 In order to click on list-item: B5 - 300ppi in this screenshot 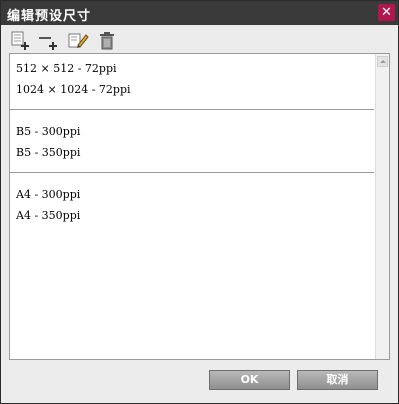, I will do `click(48, 131)`.